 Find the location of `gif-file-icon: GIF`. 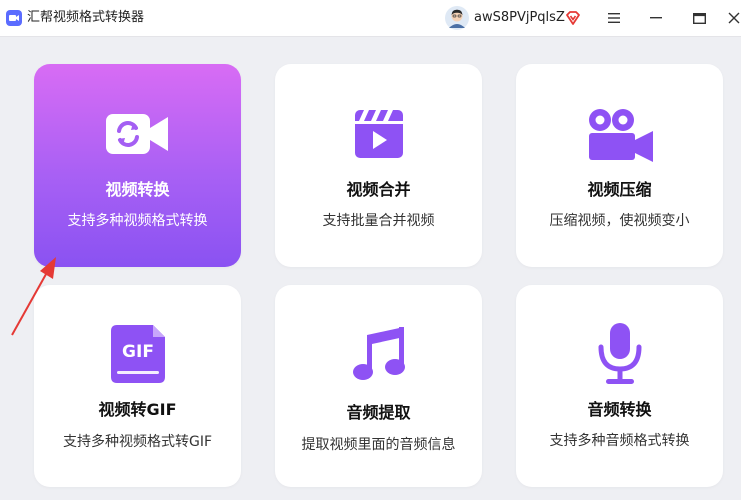

gif-file-icon: GIF is located at coordinates (137, 354).